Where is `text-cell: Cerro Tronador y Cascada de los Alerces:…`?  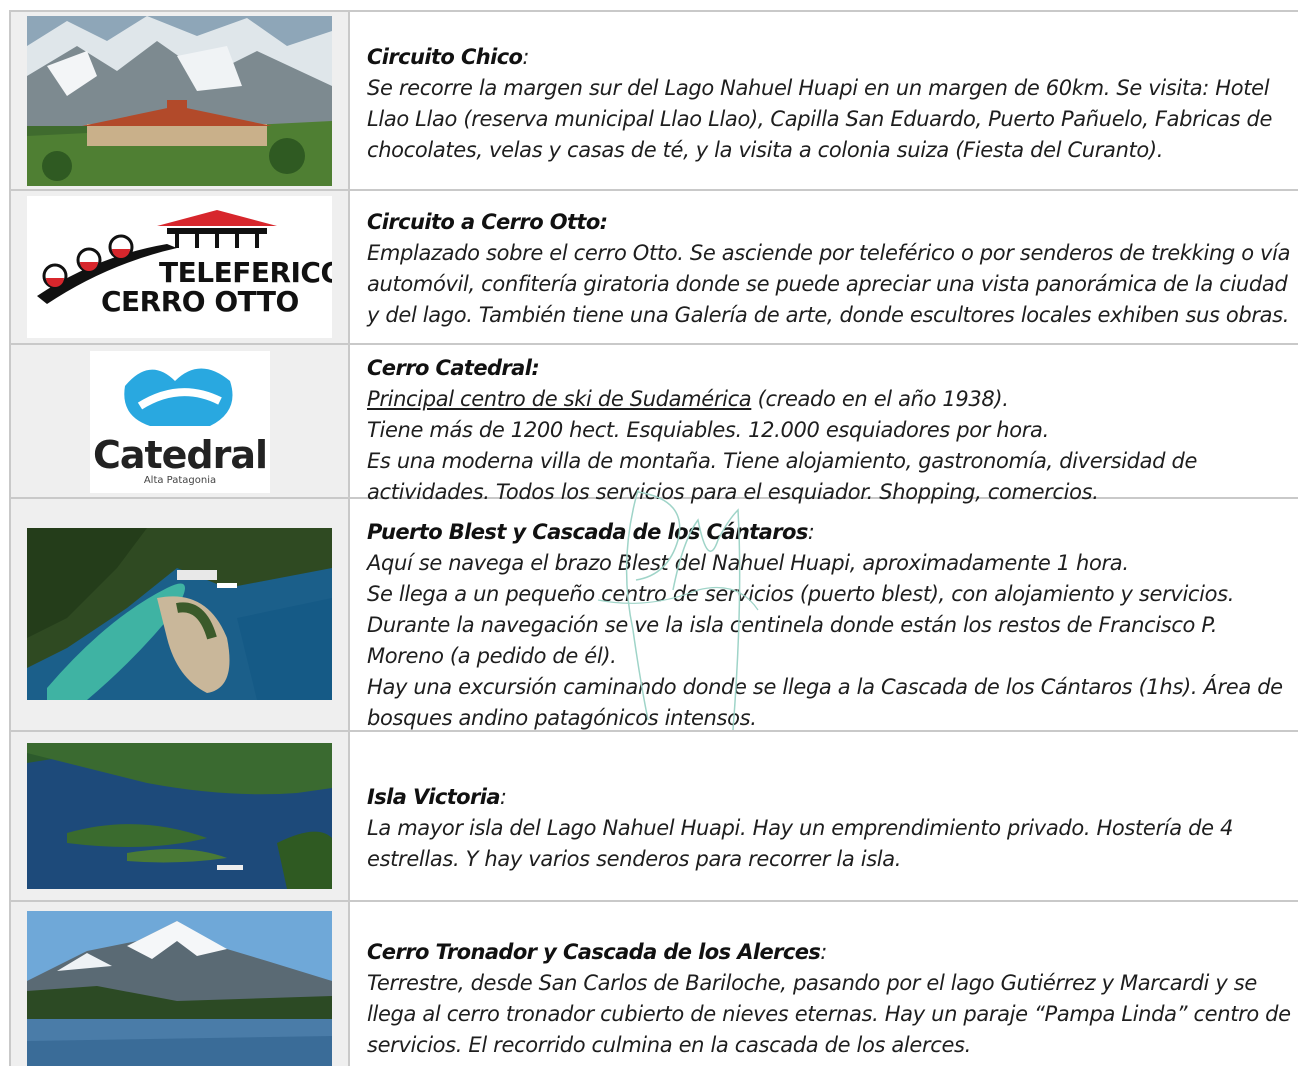 text-cell: Cerro Tronador y Cascada de los Alerces:… is located at coordinates (825, 984).